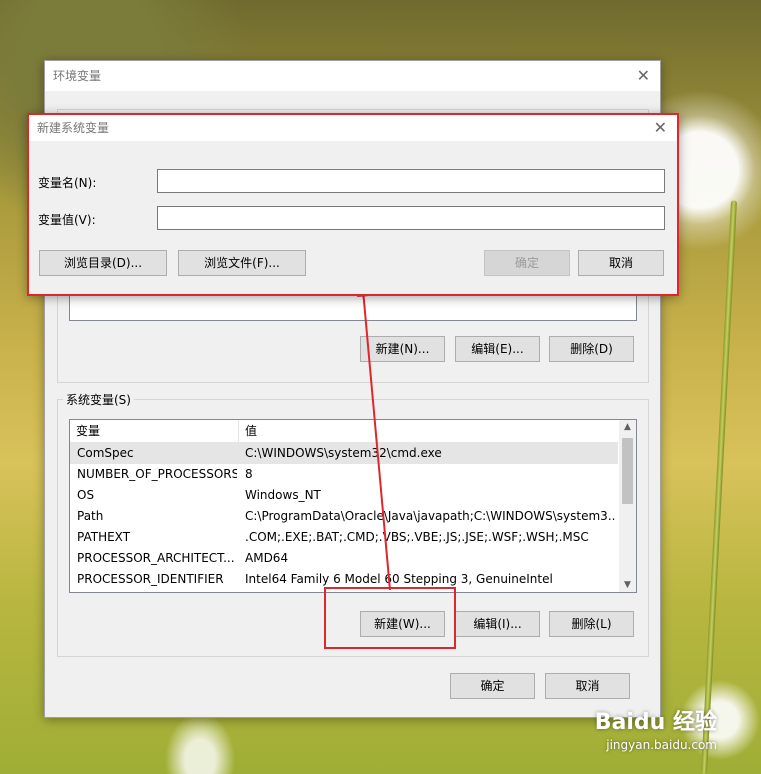 The image size is (761, 774). I want to click on watermark-brand: Baidu 经验, so click(655, 722).